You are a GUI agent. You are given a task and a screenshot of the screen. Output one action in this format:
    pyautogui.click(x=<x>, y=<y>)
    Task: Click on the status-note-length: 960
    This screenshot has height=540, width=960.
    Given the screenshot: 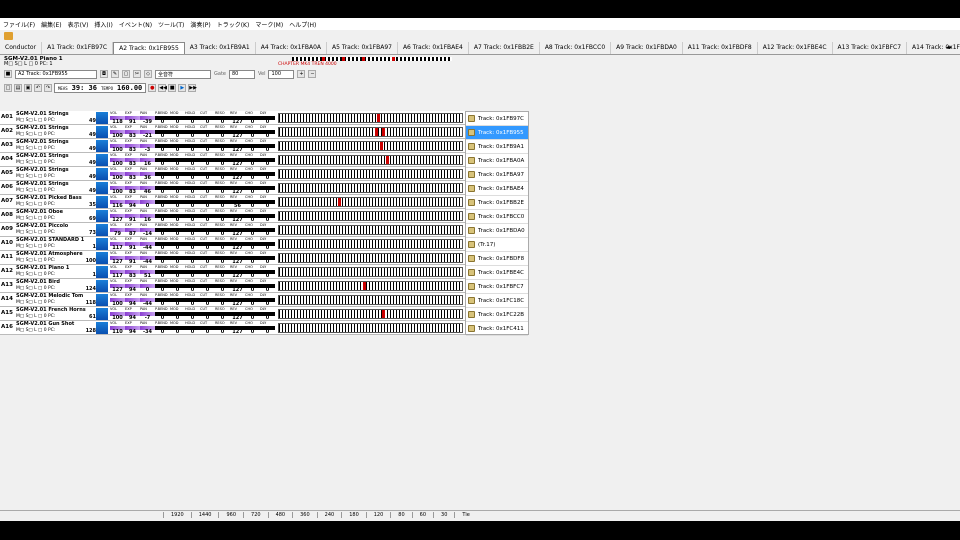 What is the action you would take?
    pyautogui.click(x=230, y=515)
    